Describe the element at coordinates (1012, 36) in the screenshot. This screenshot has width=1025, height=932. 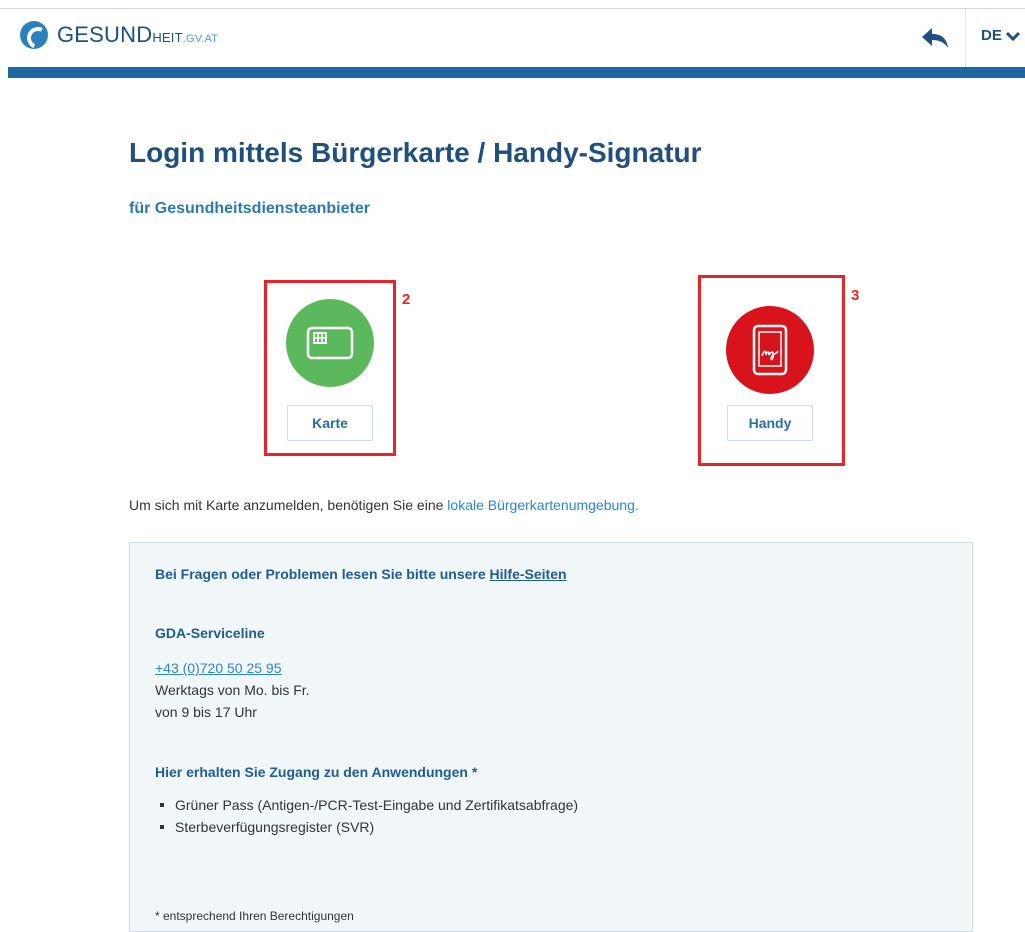
I see `chevron-down-icon` at that location.